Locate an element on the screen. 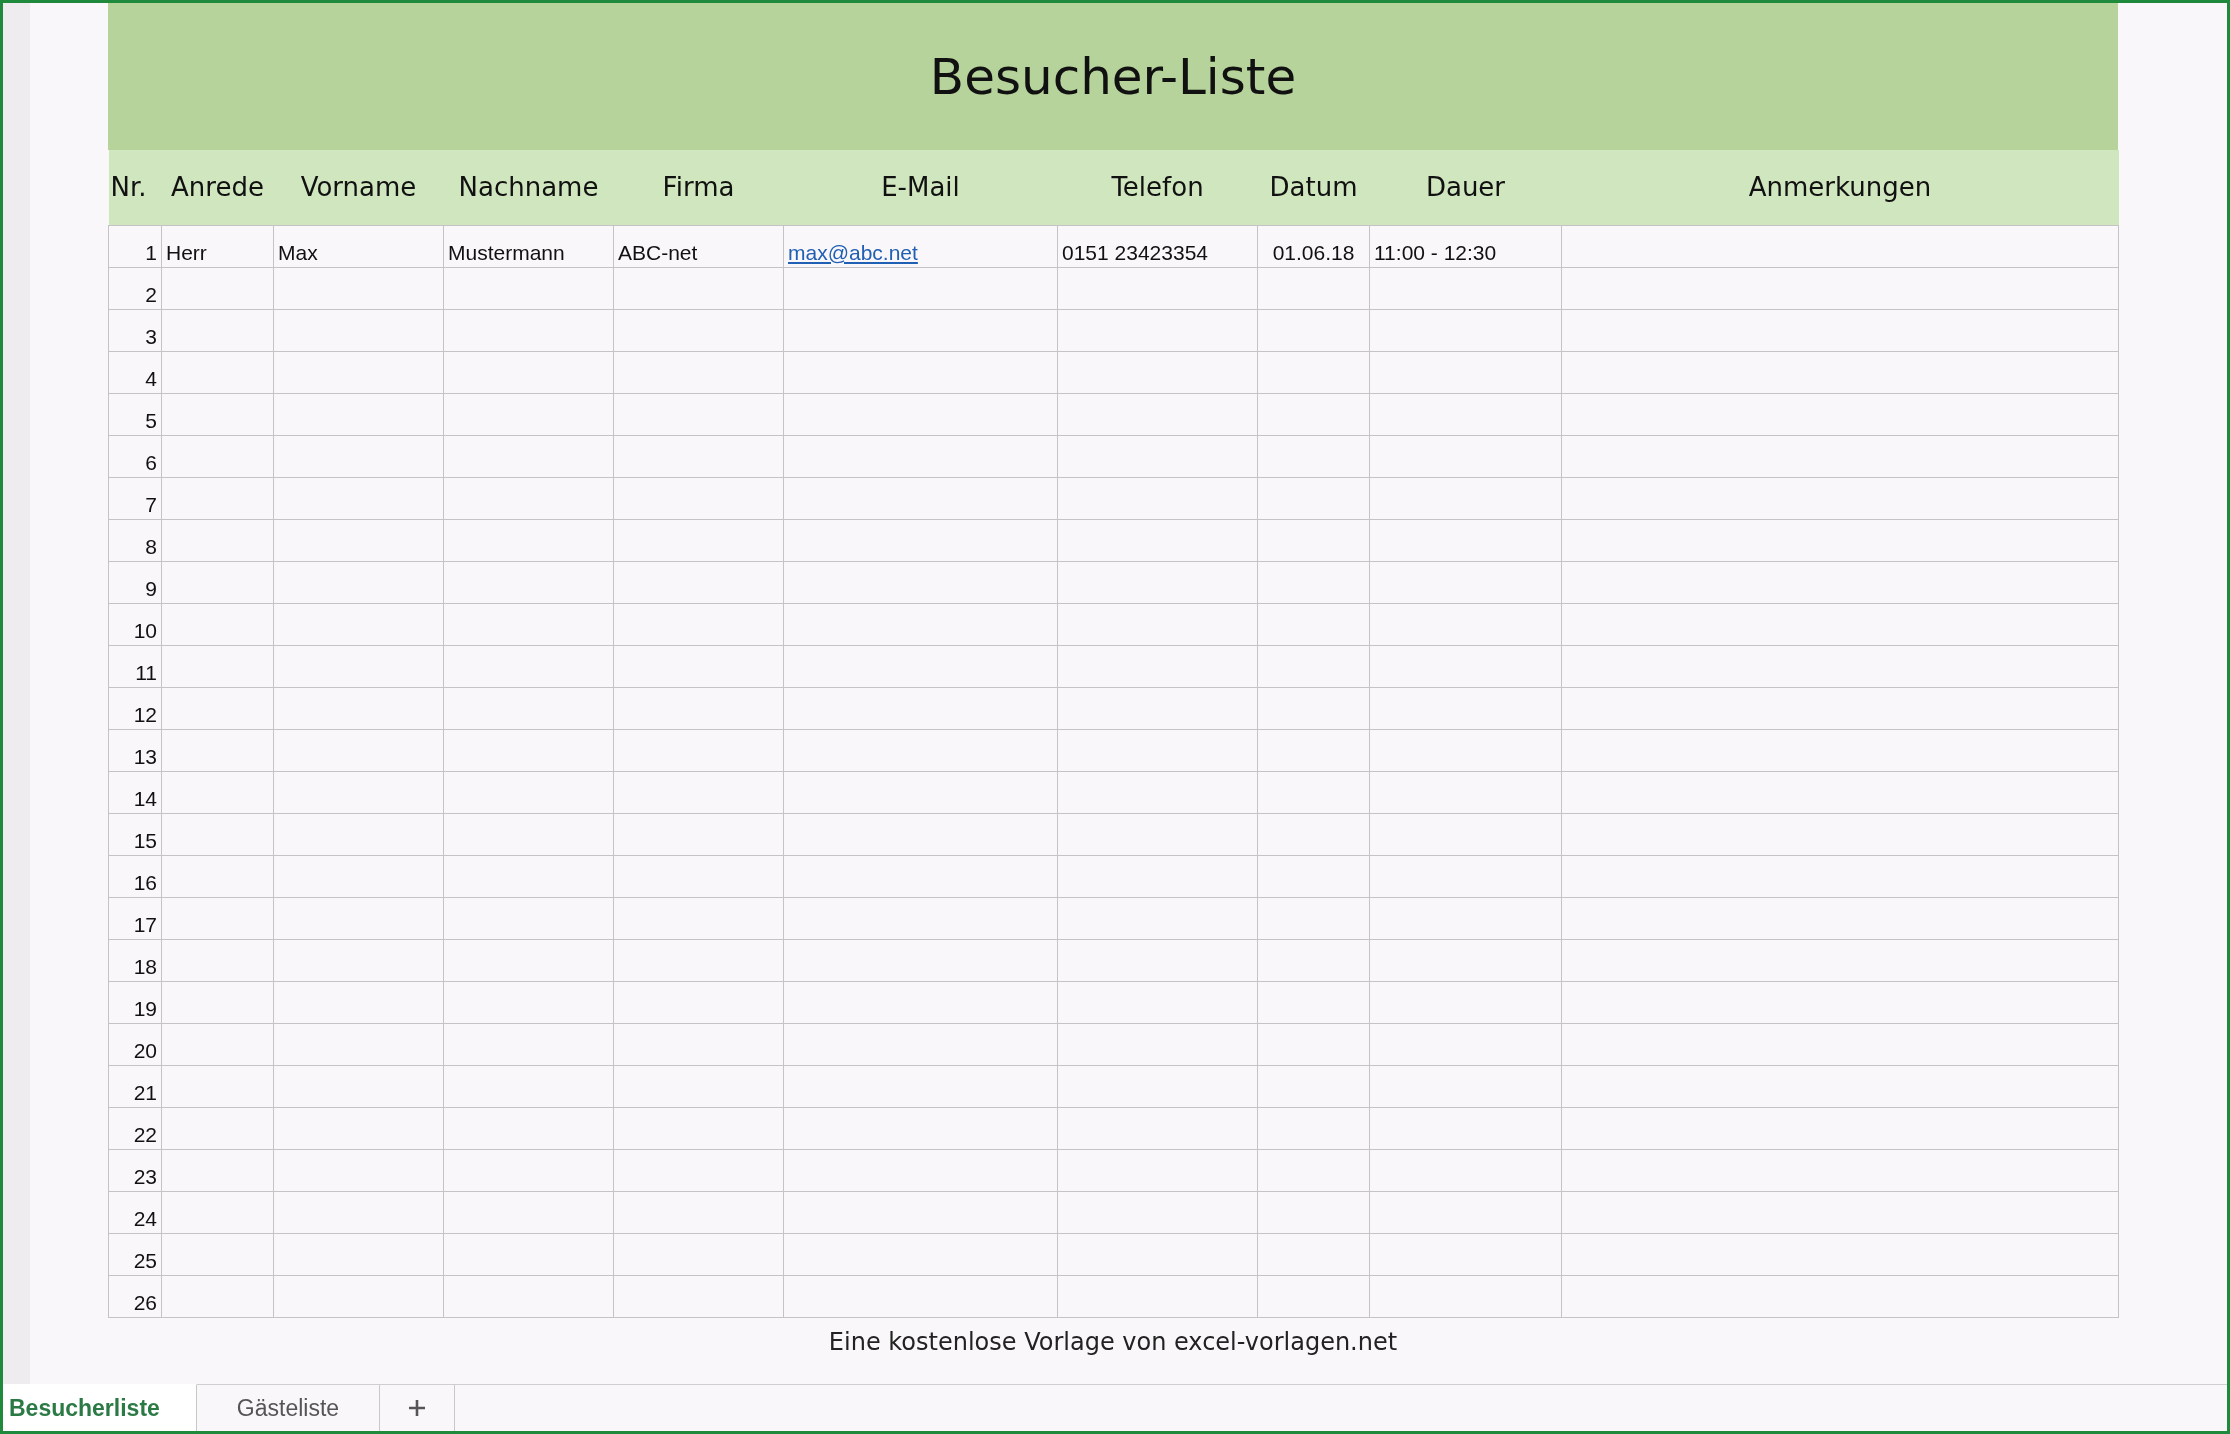 The height and width of the screenshot is (1434, 2230). sheet-title: Besucher-Liste is located at coordinates (1113, 76).